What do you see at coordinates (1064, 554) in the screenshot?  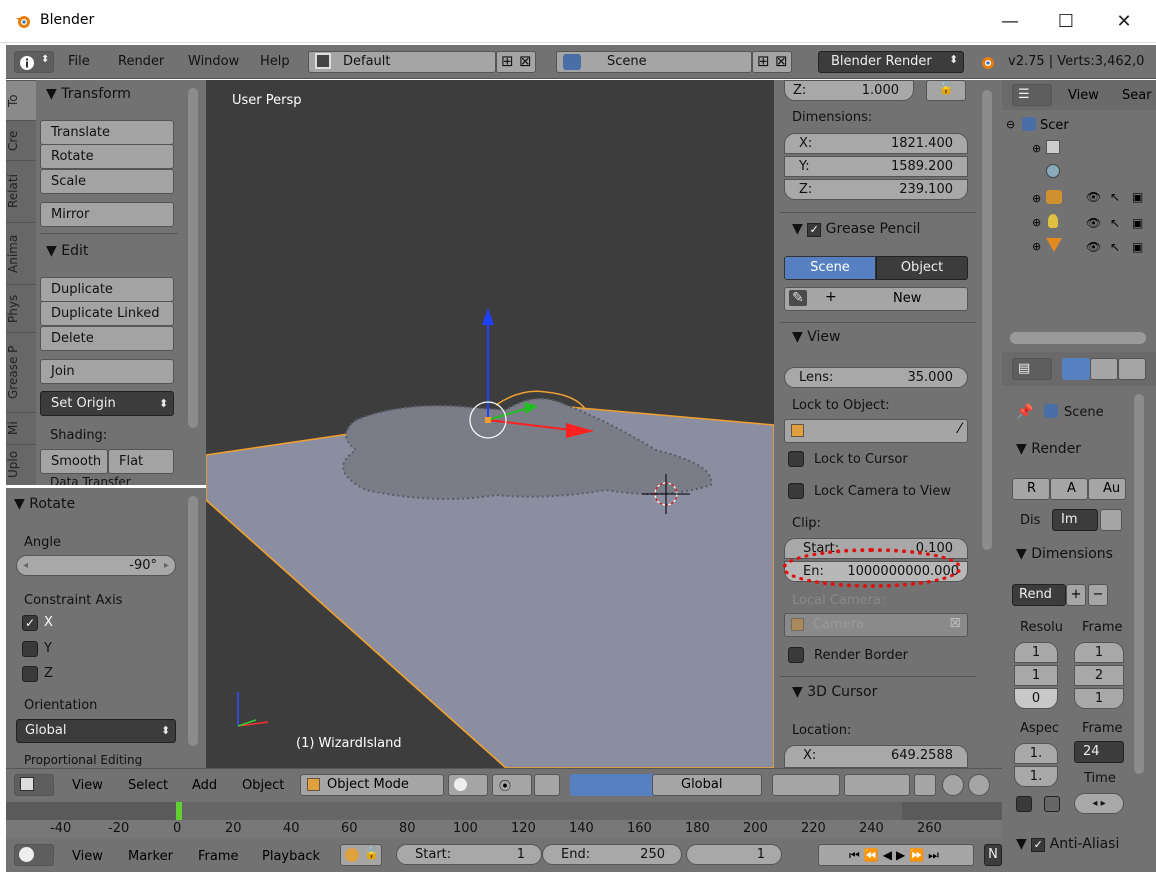 I see `dimensions-panel-header: ▼ Dimensions` at bounding box center [1064, 554].